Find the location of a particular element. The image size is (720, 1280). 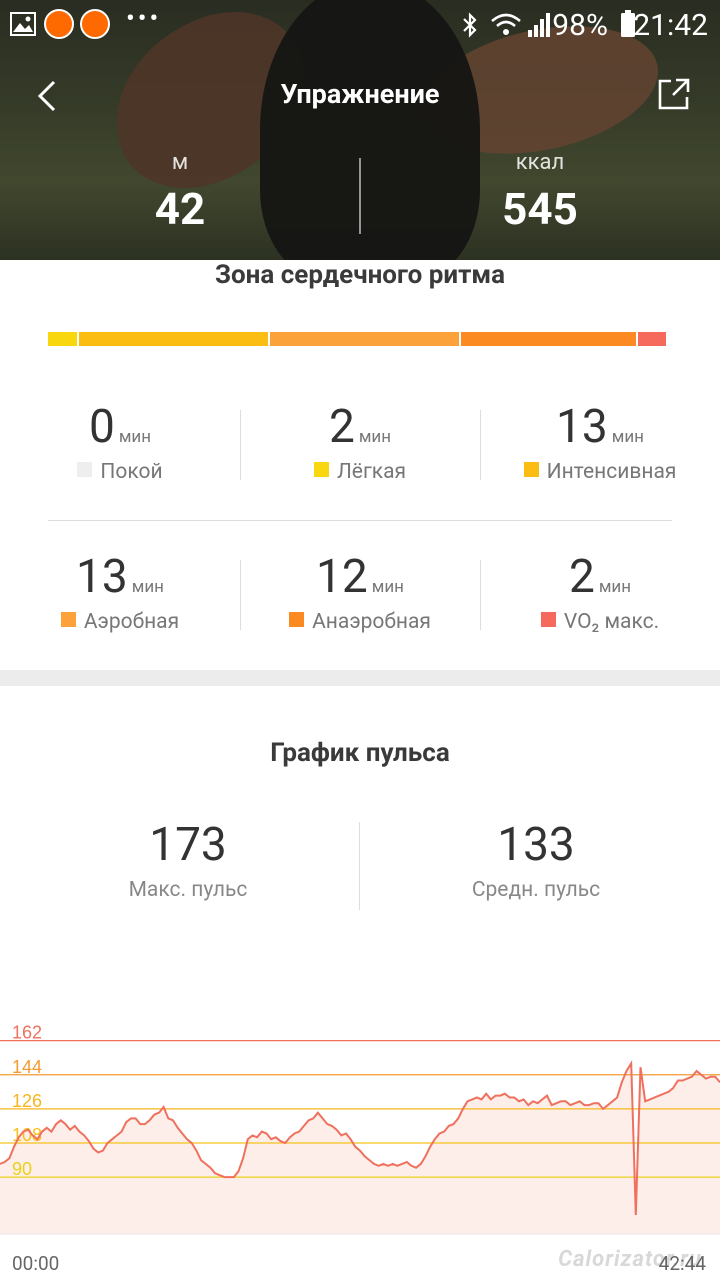

zone-anaerobic: 12 мин Анаэробная is located at coordinates (360, 592).